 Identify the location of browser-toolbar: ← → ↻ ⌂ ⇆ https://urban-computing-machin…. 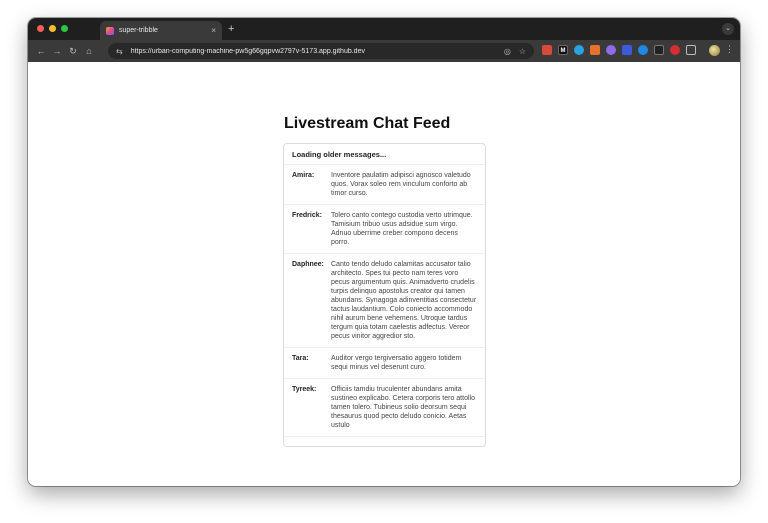
(384, 51).